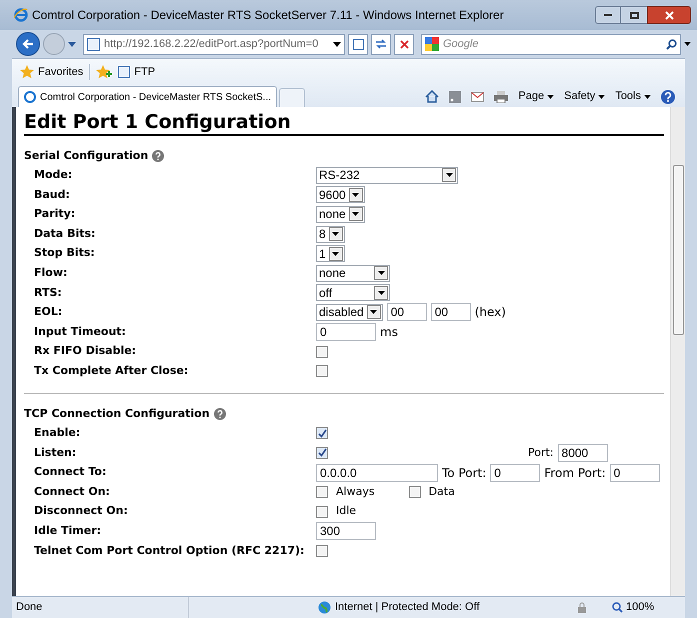  I want to click on field-label: Mode:, so click(53, 175).